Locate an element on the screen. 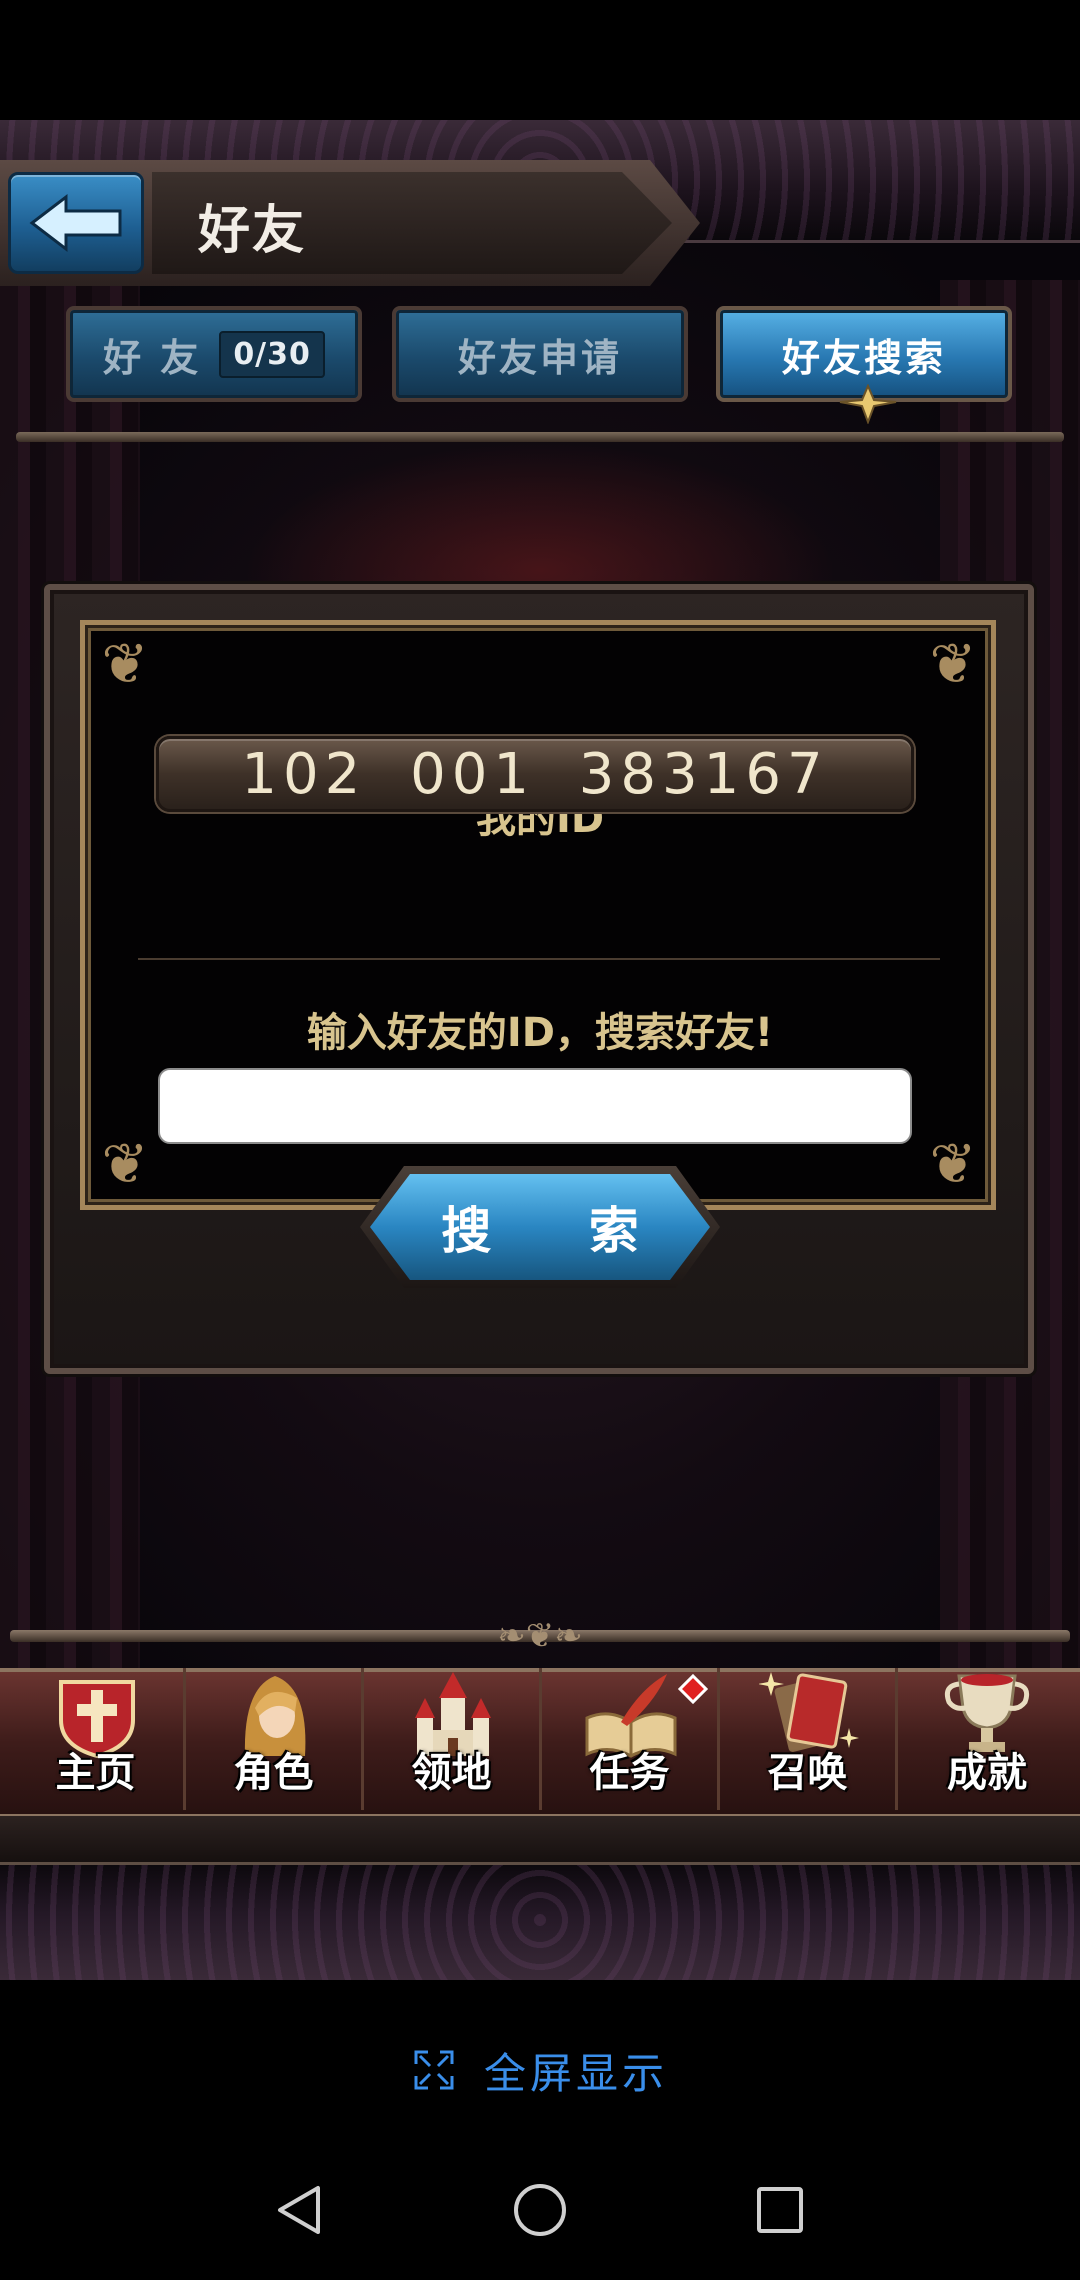 The height and width of the screenshot is (2280, 1080). back-button is located at coordinates (76, 223).